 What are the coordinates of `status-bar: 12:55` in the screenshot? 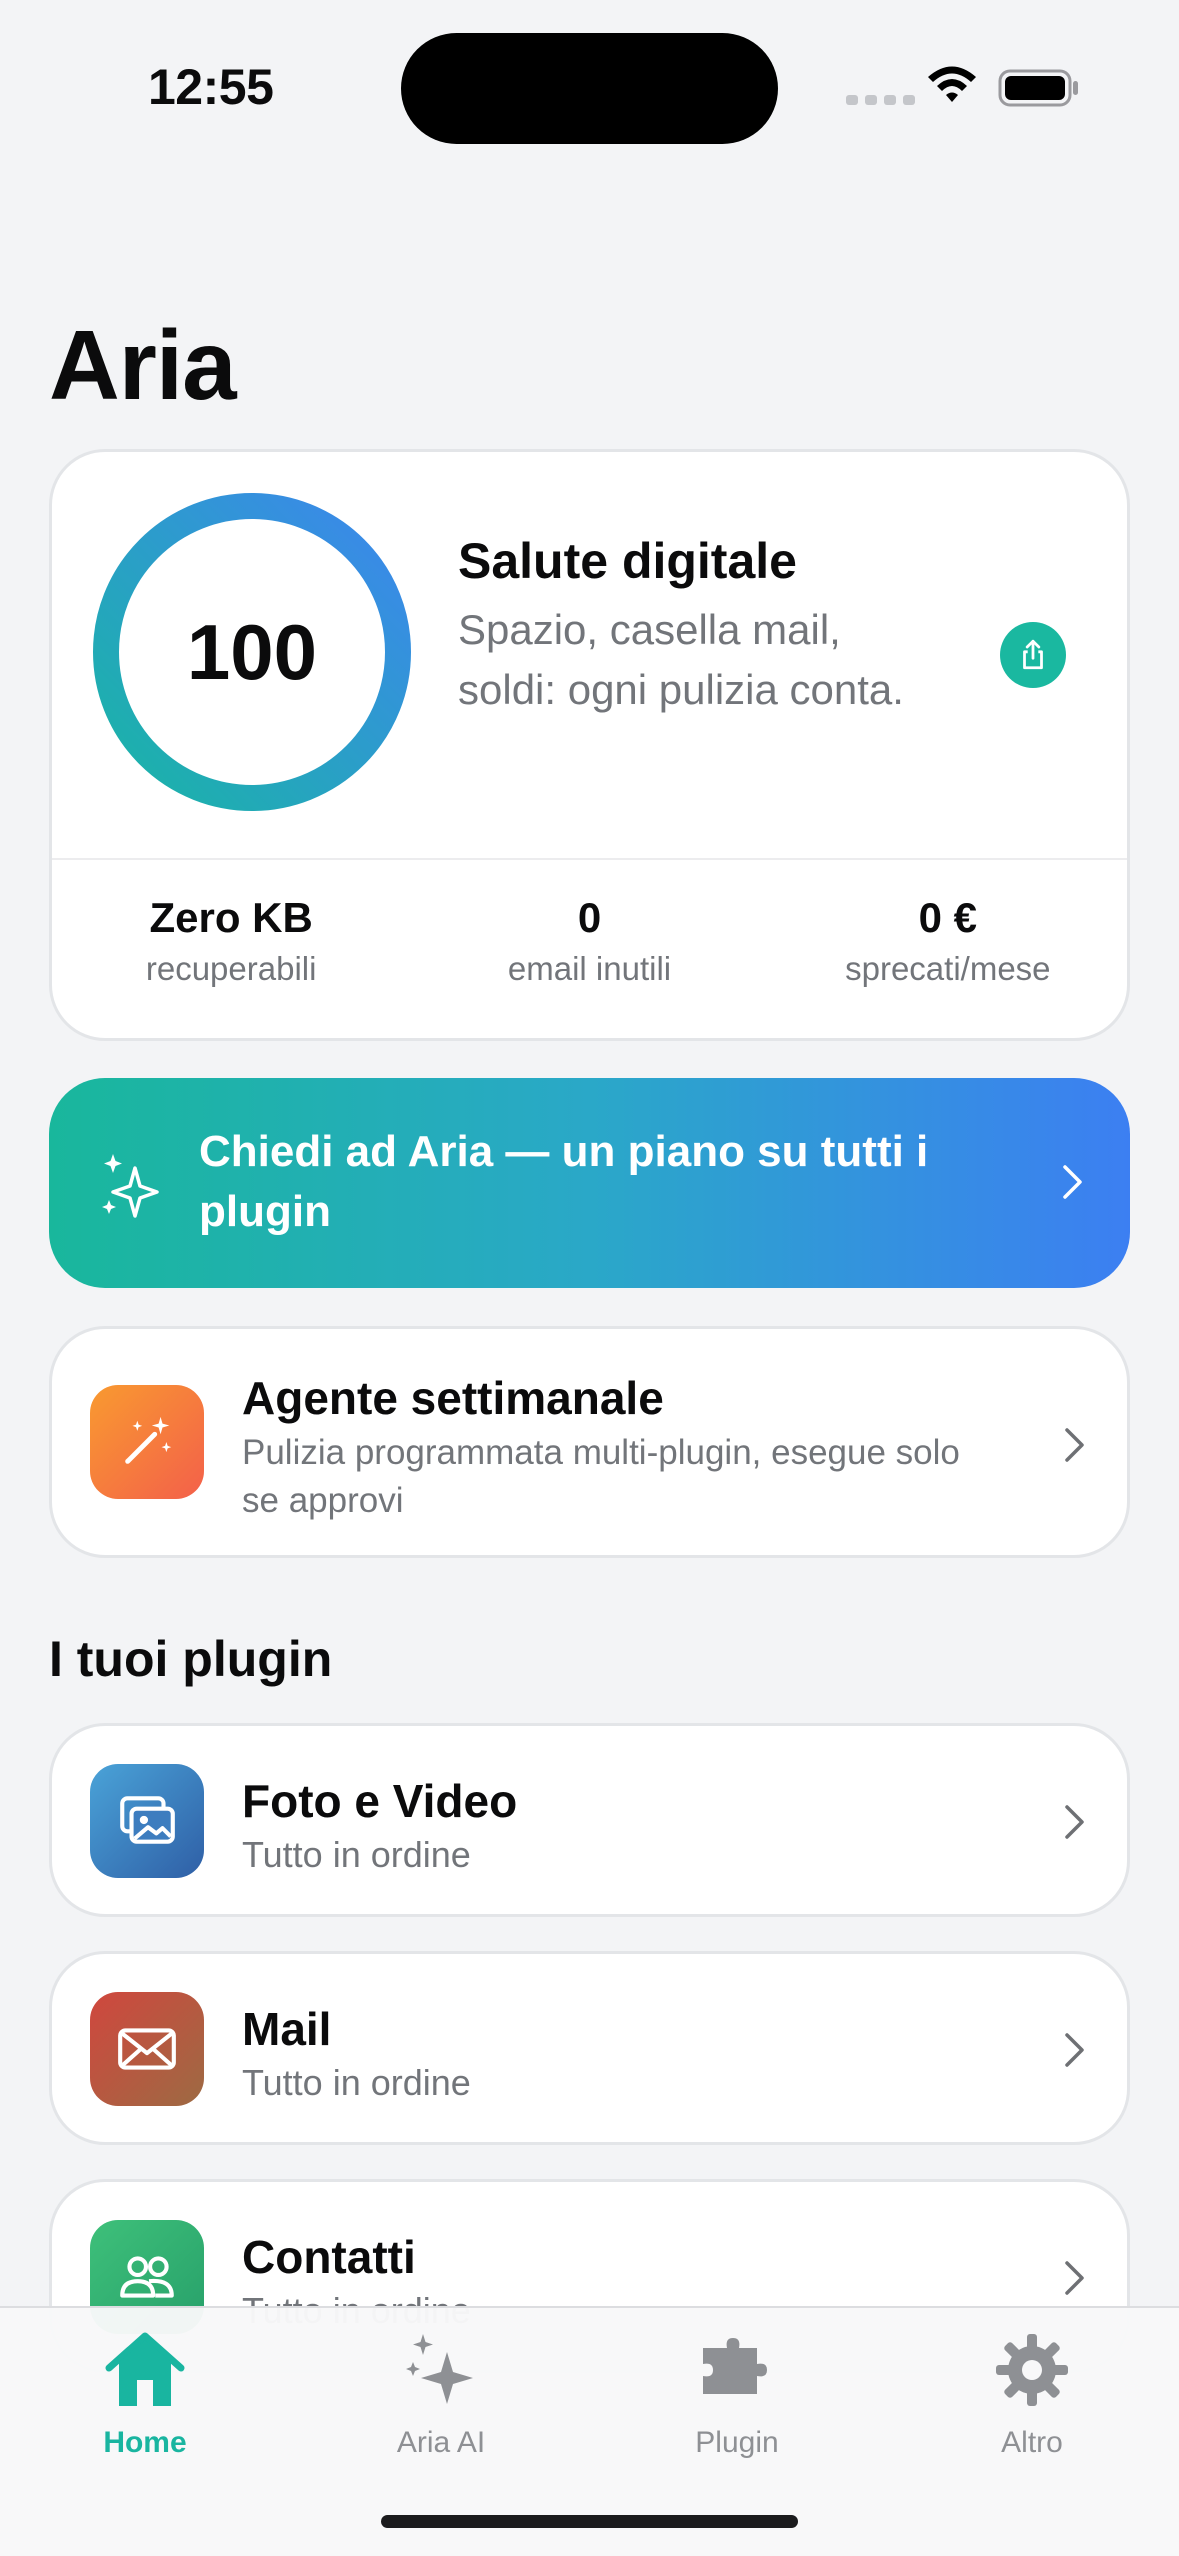 It's located at (589, 87).